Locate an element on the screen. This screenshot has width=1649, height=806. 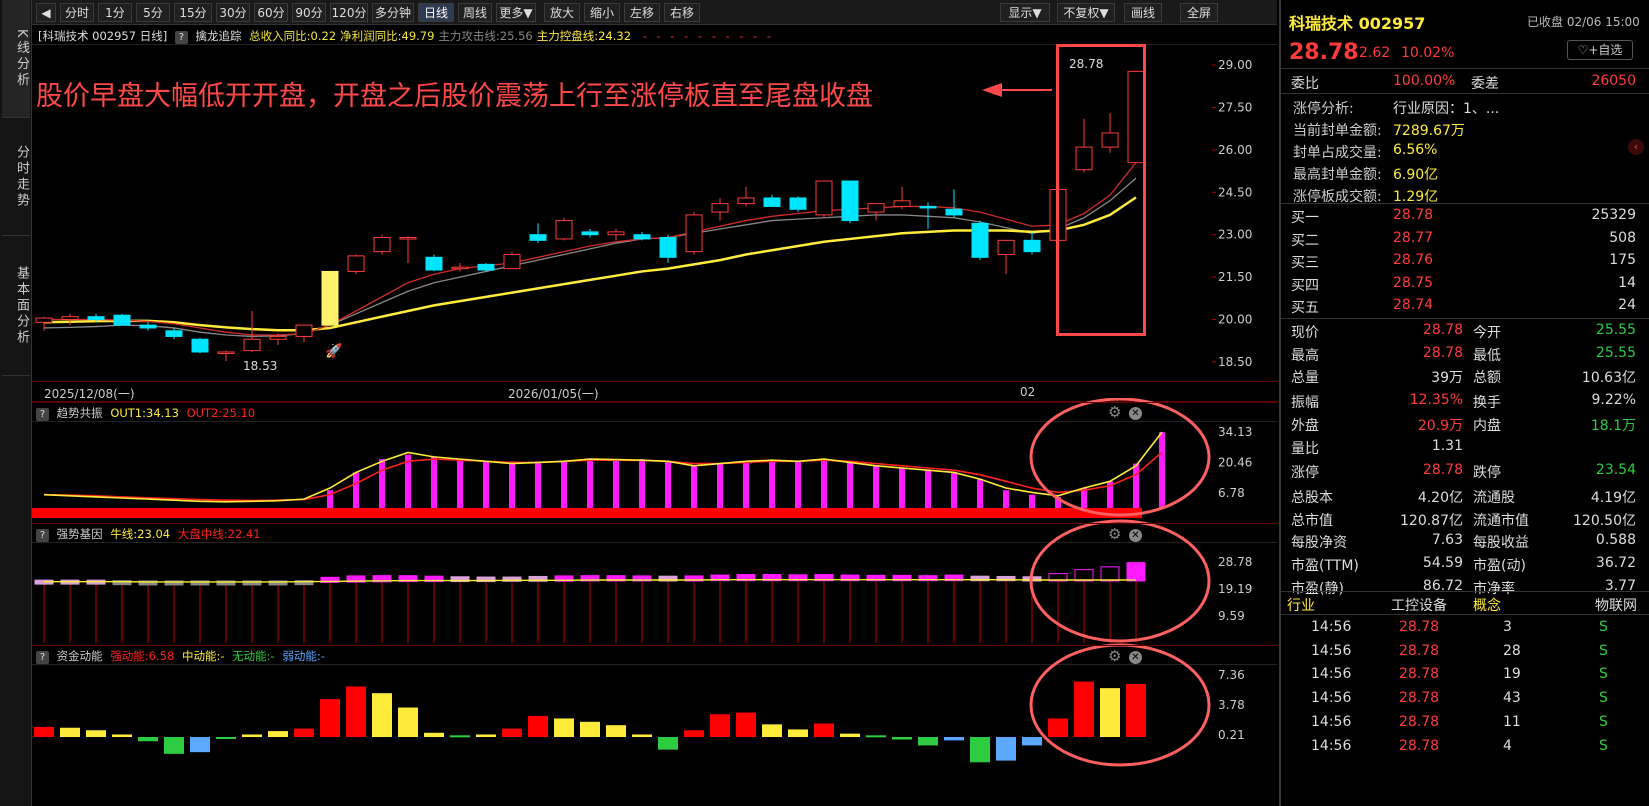
stat-value: 0.588 is located at coordinates (1615, 540).